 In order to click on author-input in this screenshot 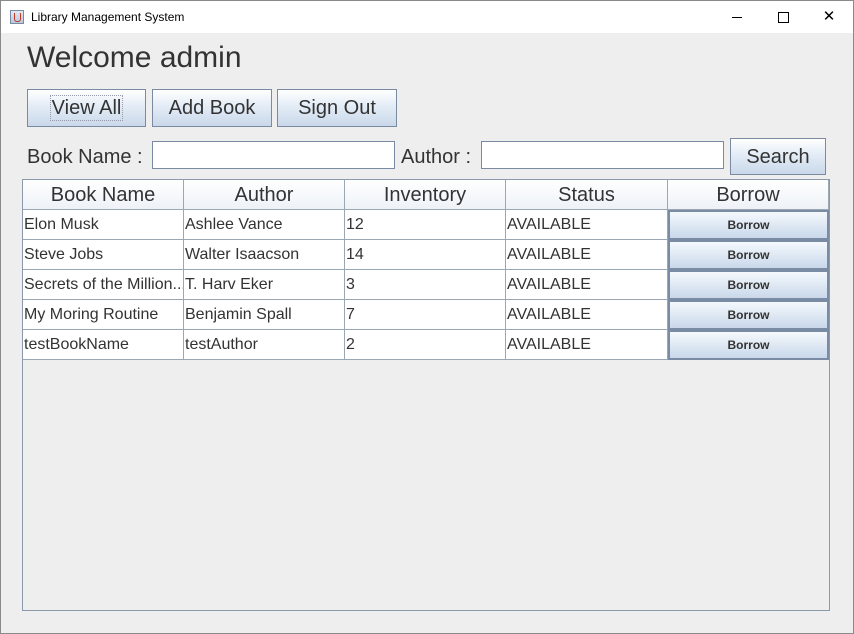, I will do `click(602, 155)`.